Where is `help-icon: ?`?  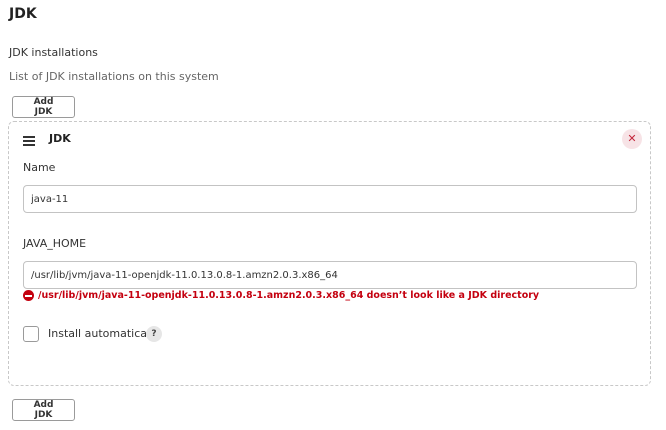
help-icon: ? is located at coordinates (154, 334).